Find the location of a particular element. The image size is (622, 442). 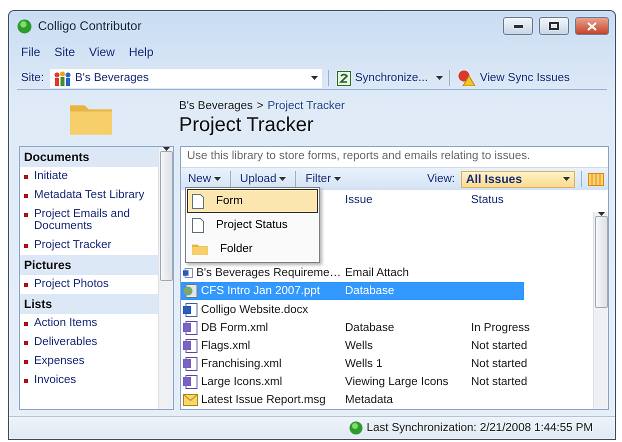

issue-cell-text: Wells is located at coordinates (359, 346).